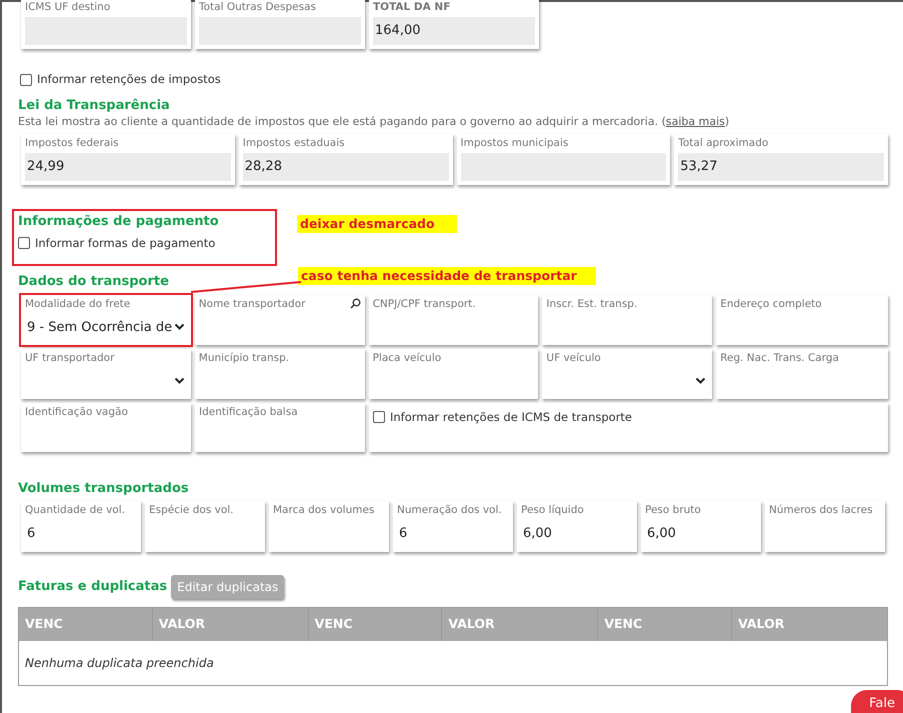 The image size is (903, 713). Describe the element at coordinates (514, 143) in the screenshot. I see `field-label: Impostos municipais` at that location.